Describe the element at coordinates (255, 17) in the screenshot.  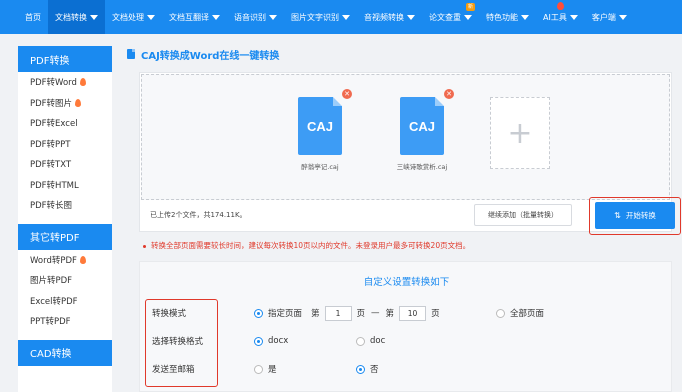
I see `nav-speech: 语音识别` at that location.